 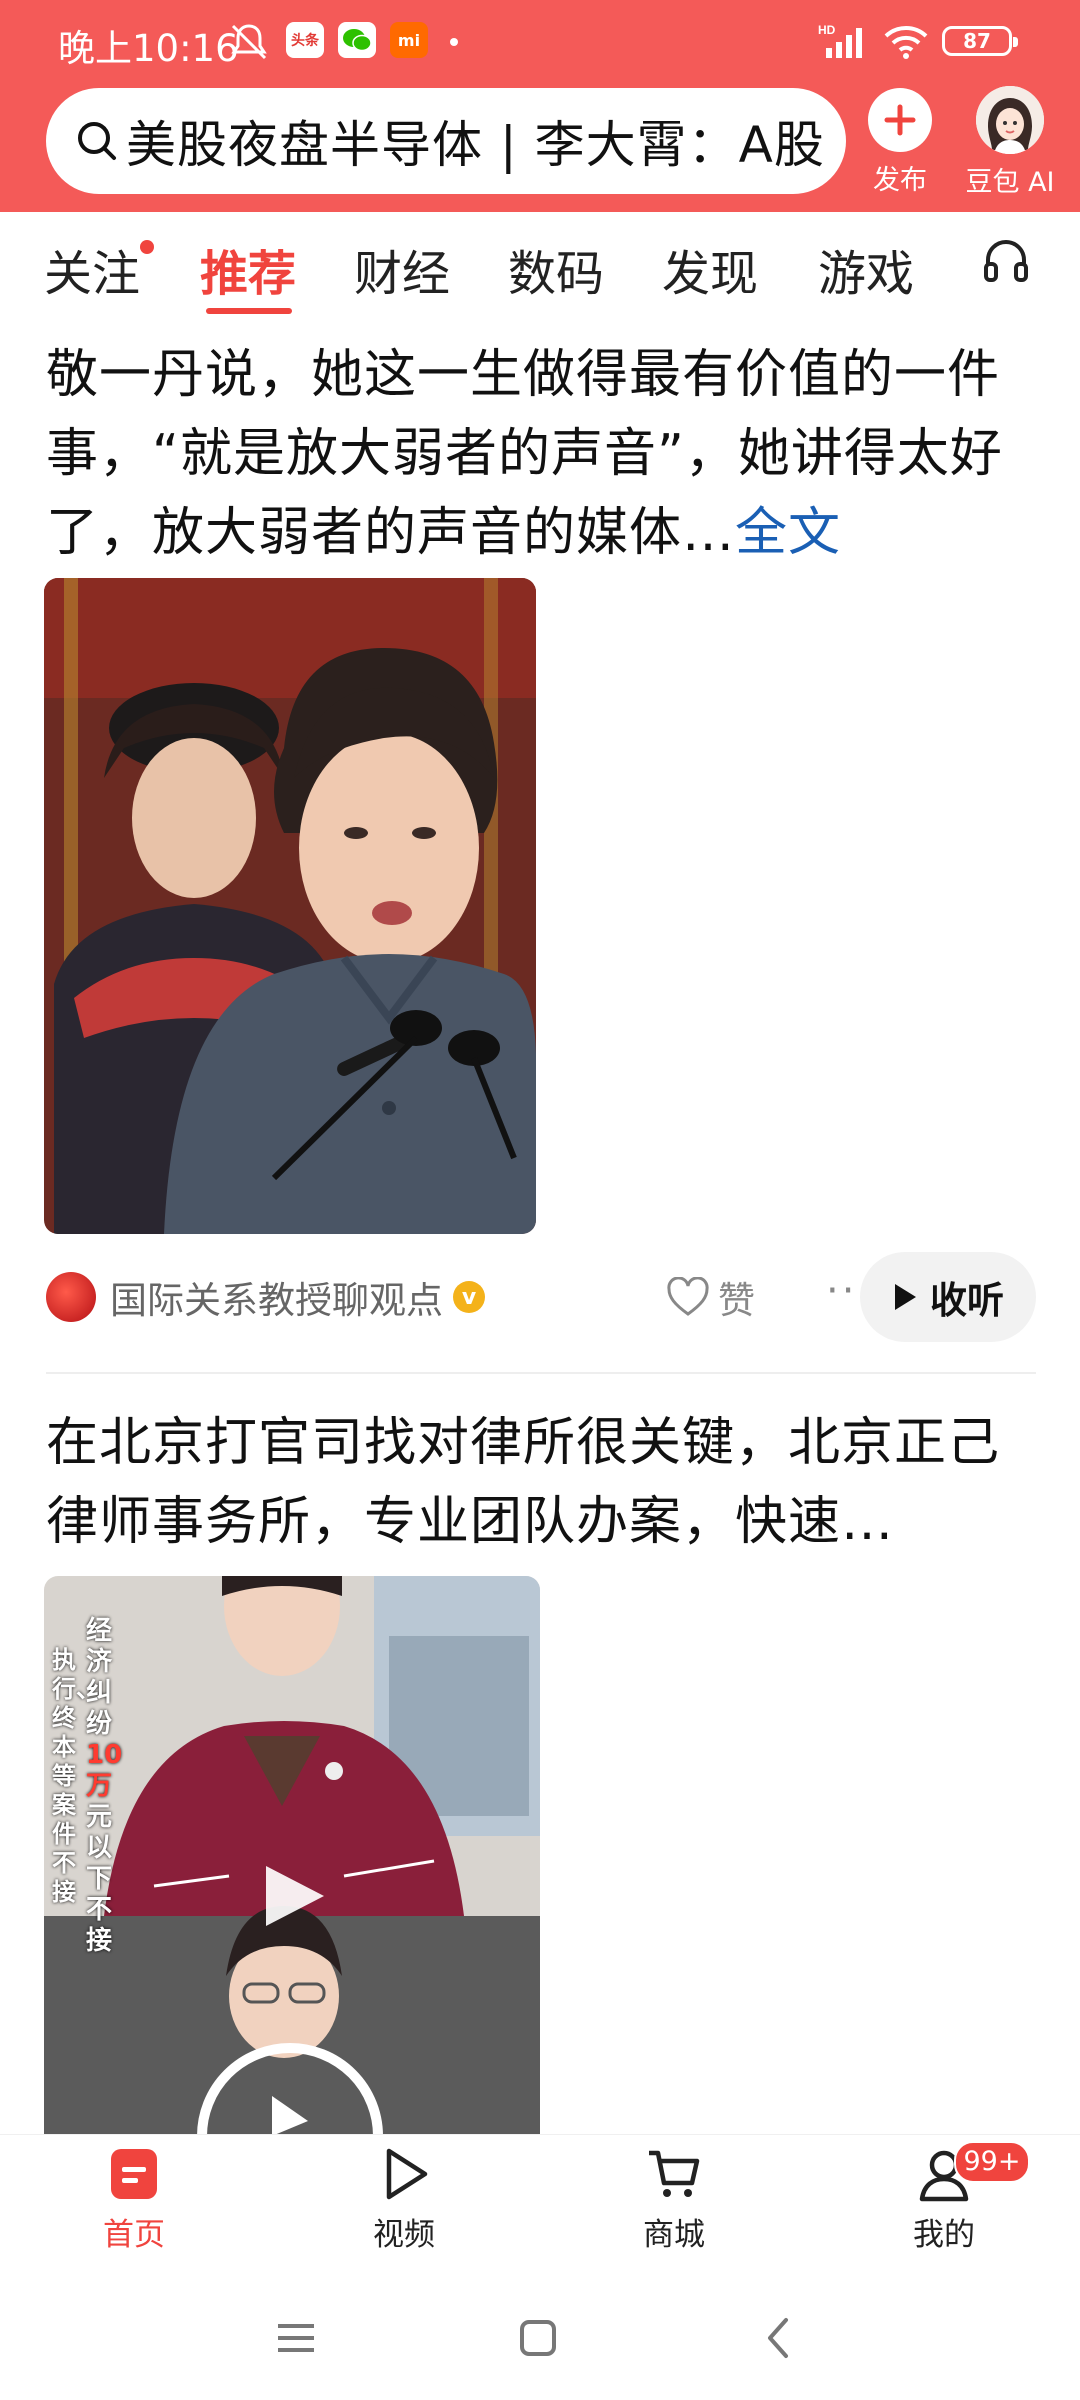 I want to click on publish-button: 发布, so click(x=900, y=139).